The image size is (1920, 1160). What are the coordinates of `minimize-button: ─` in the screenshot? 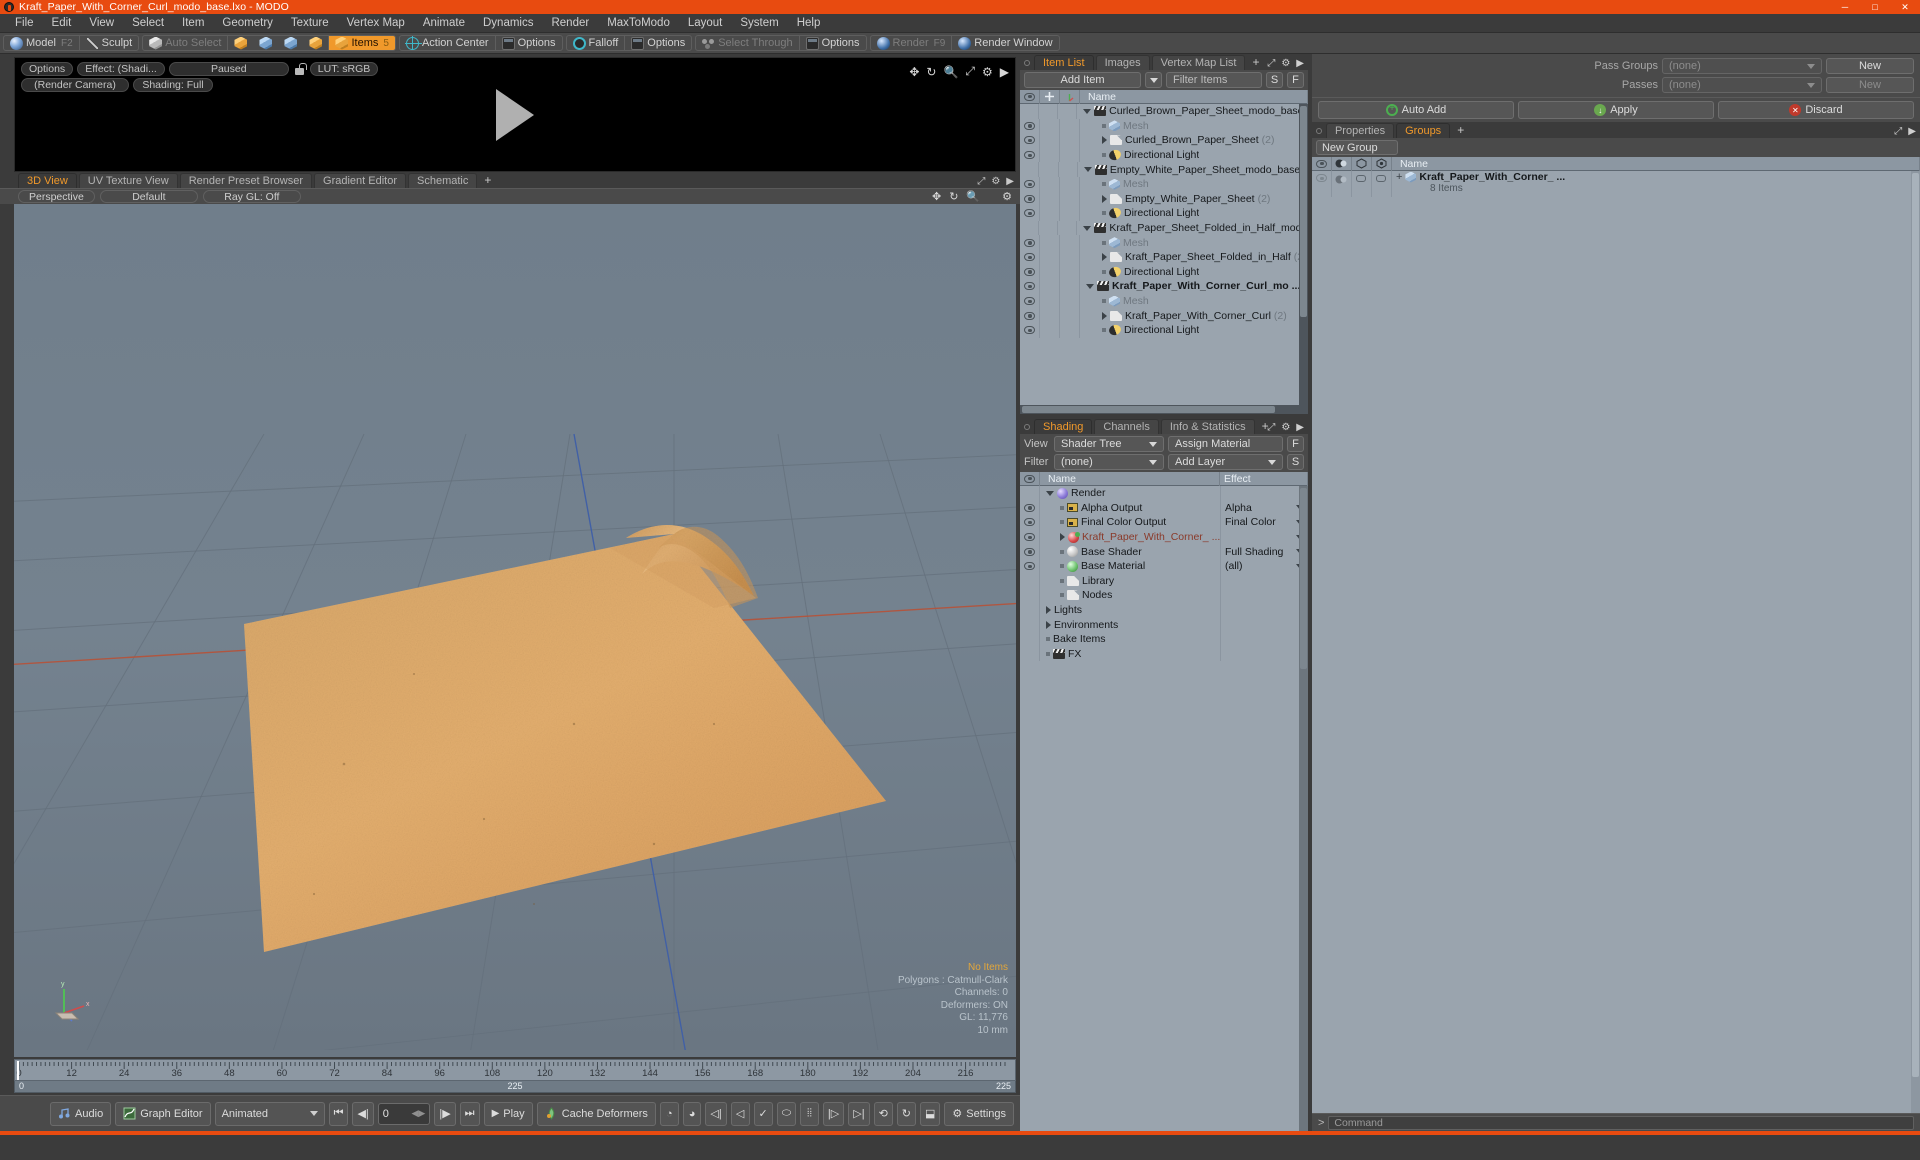 It's located at (1845, 7).